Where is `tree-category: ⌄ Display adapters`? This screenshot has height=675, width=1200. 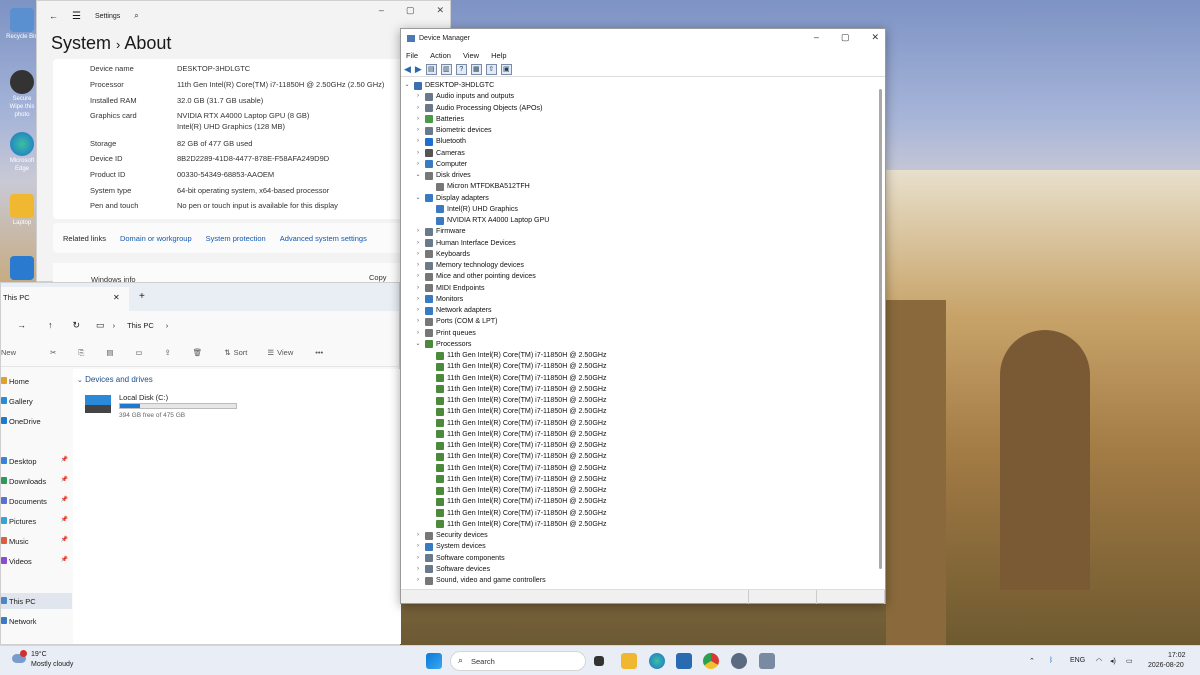 tree-category: ⌄ Display adapters is located at coordinates (451, 198).